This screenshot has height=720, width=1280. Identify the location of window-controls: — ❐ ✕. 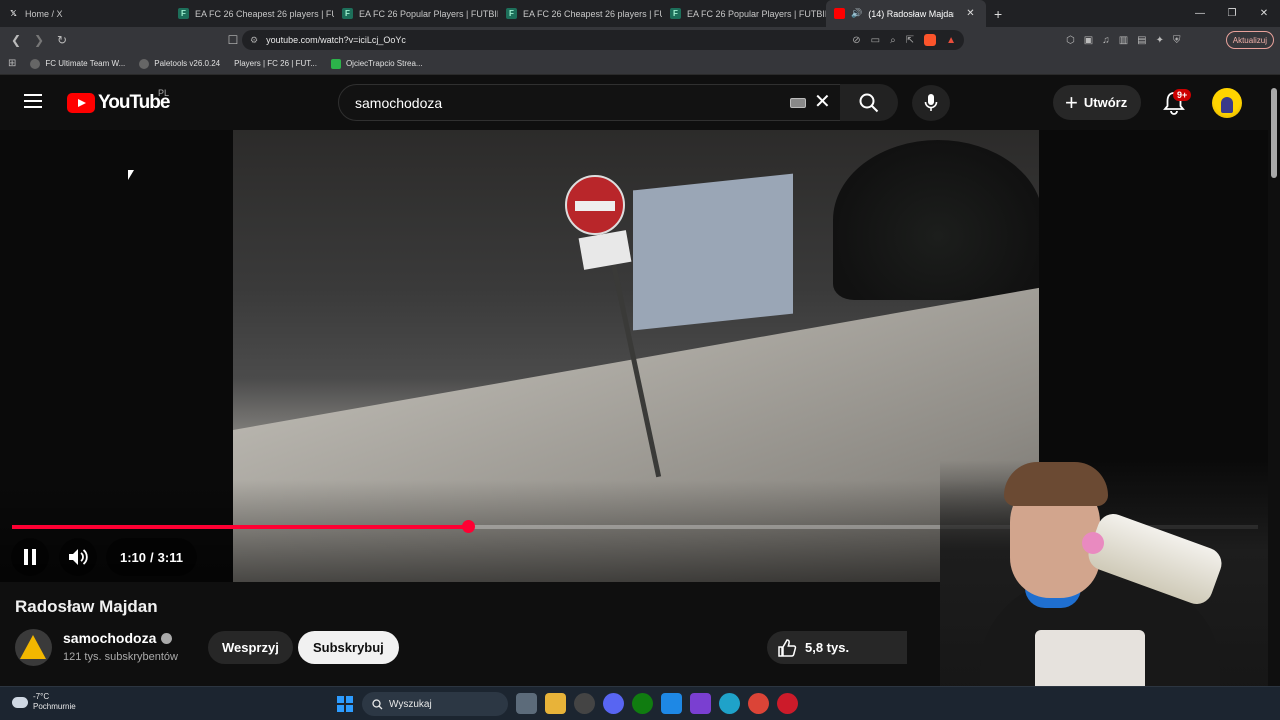
(1232, 13).